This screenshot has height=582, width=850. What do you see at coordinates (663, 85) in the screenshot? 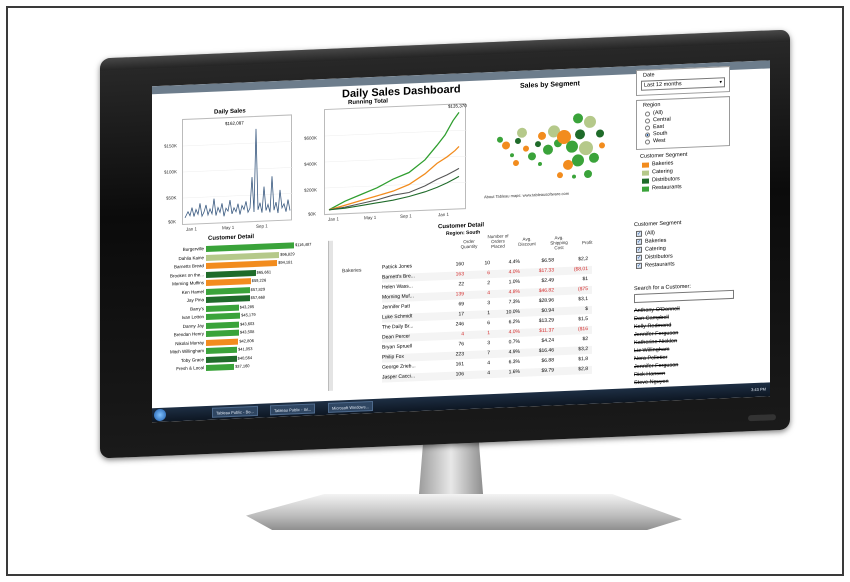
I see `date-select-value: Last 12 months` at bounding box center [663, 85].